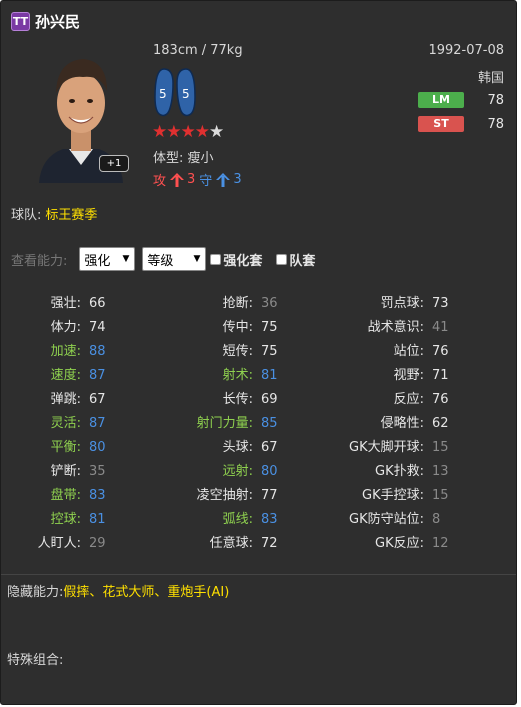 The height and width of the screenshot is (707, 521). I want to click on position-row-st: ST 78, so click(461, 124).